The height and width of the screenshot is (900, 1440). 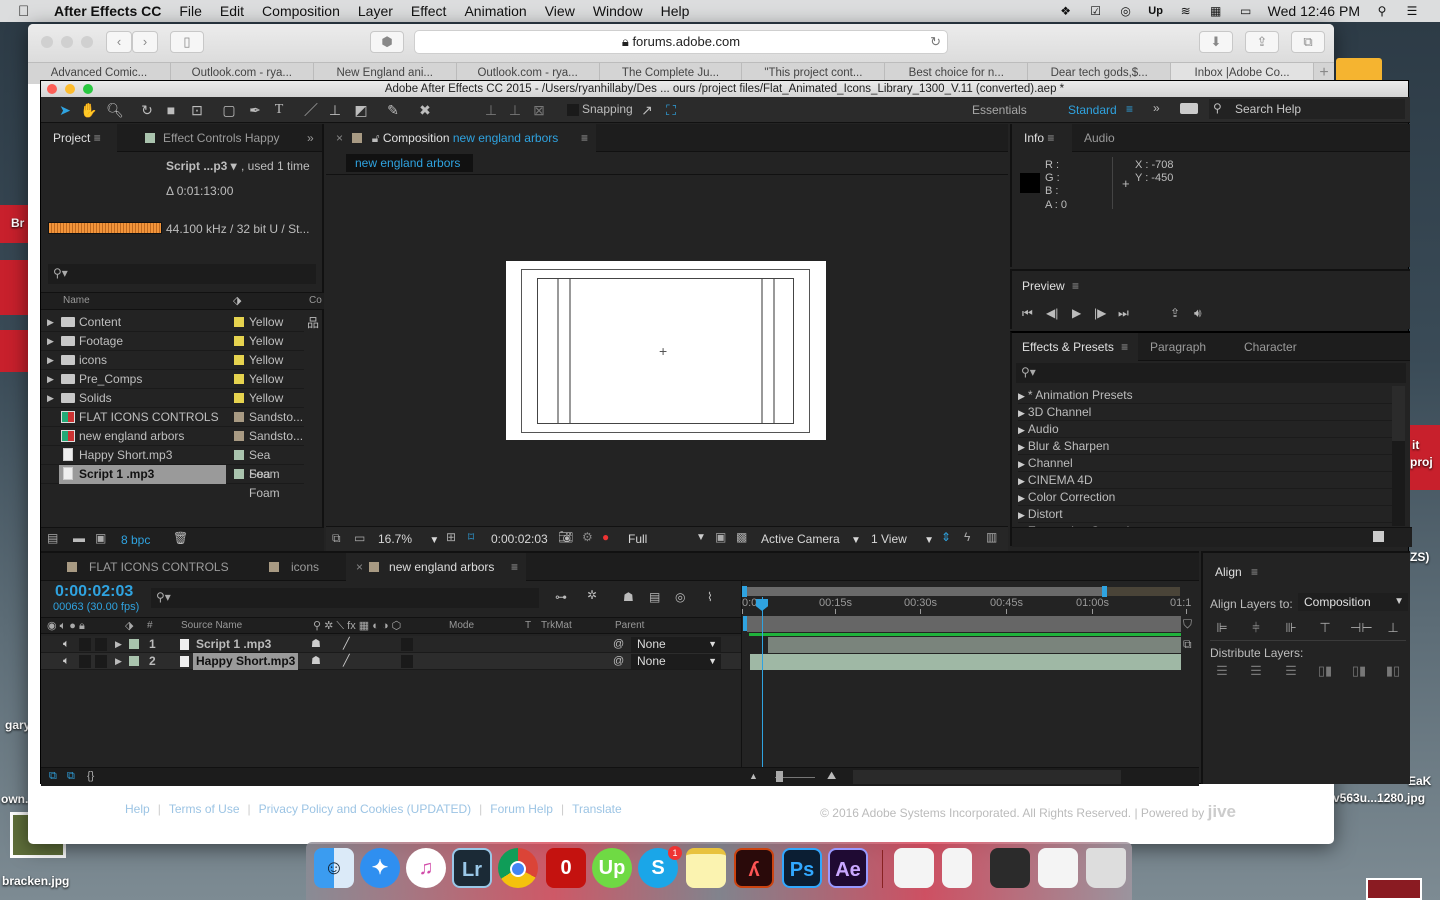 I want to click on parent-dropdown: None ▼, so click(x=676, y=661).